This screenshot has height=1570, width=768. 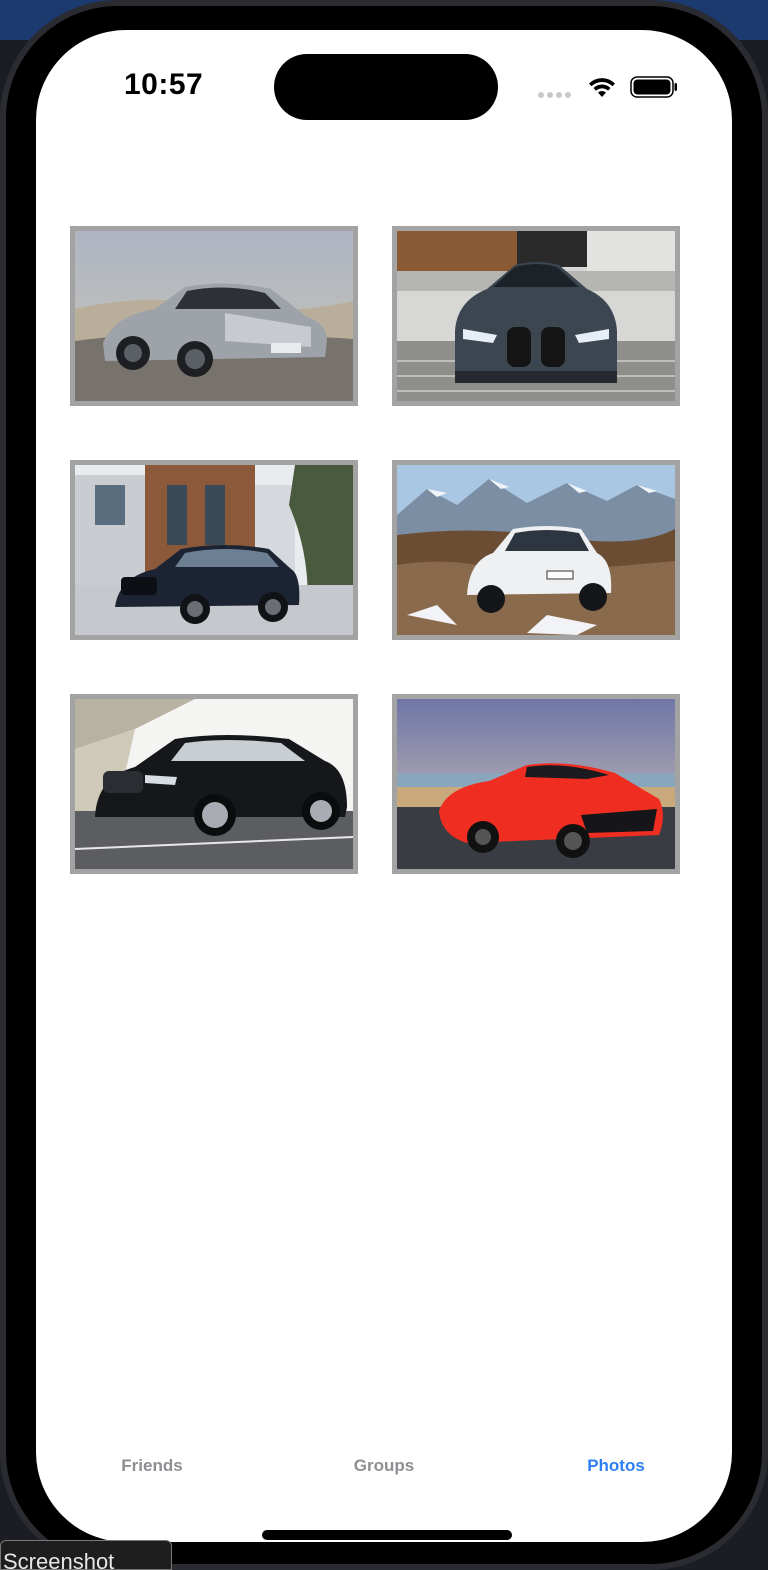 I want to click on wifi-icon, so click(x=602, y=87).